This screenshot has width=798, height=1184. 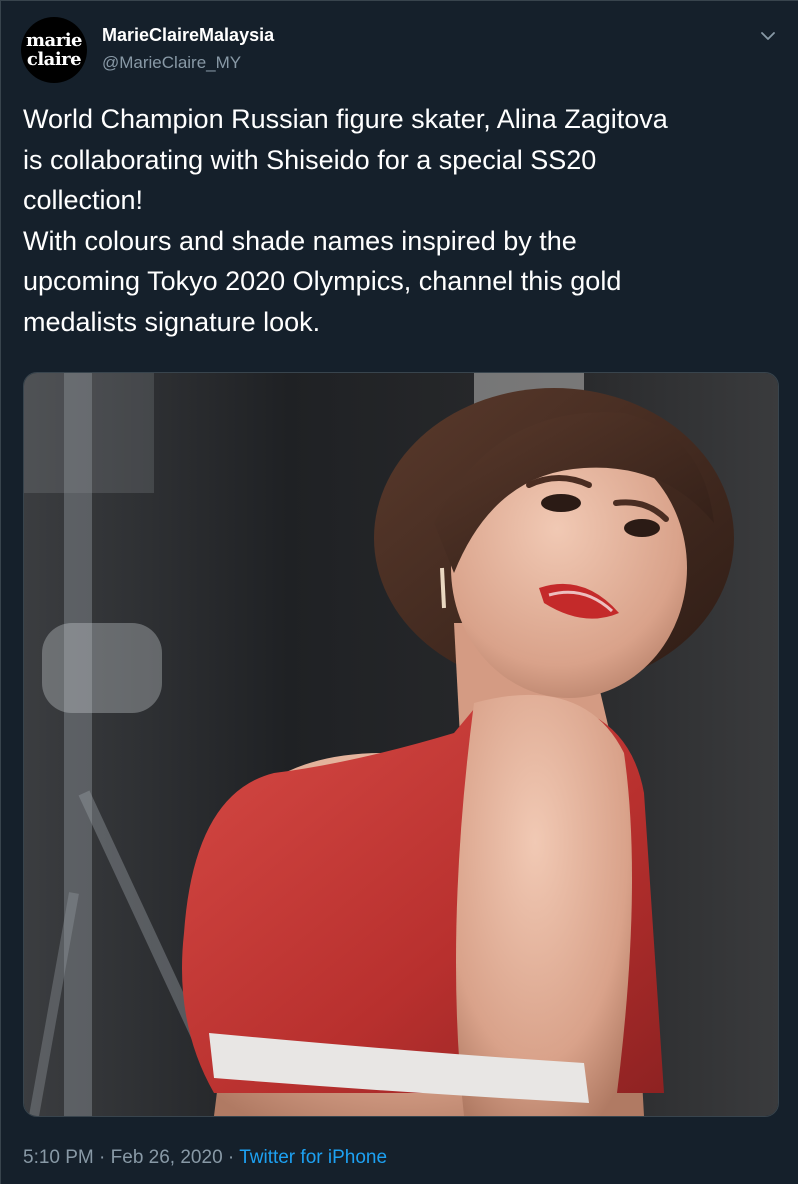 What do you see at coordinates (167, 1157) in the screenshot?
I see `tweet-date: Feb 26, 2020` at bounding box center [167, 1157].